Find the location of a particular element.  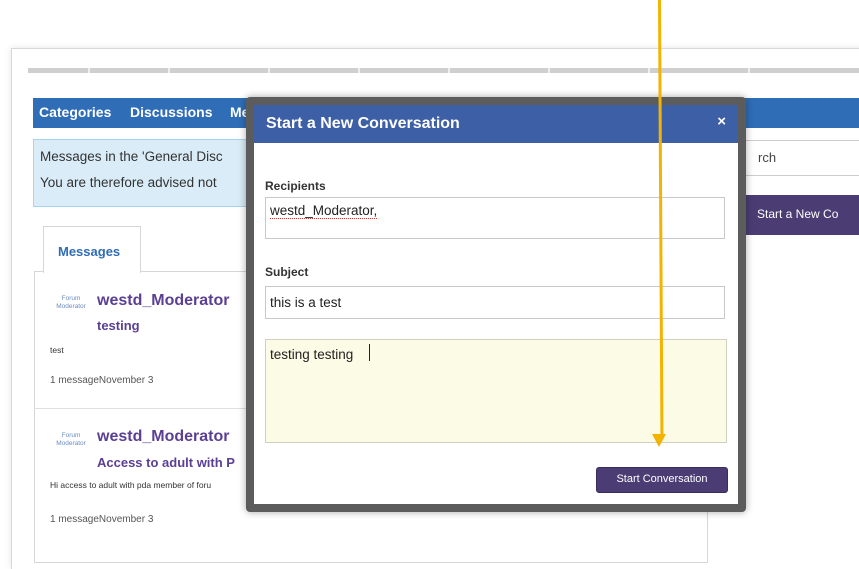

message-divider is located at coordinates (149, 408).